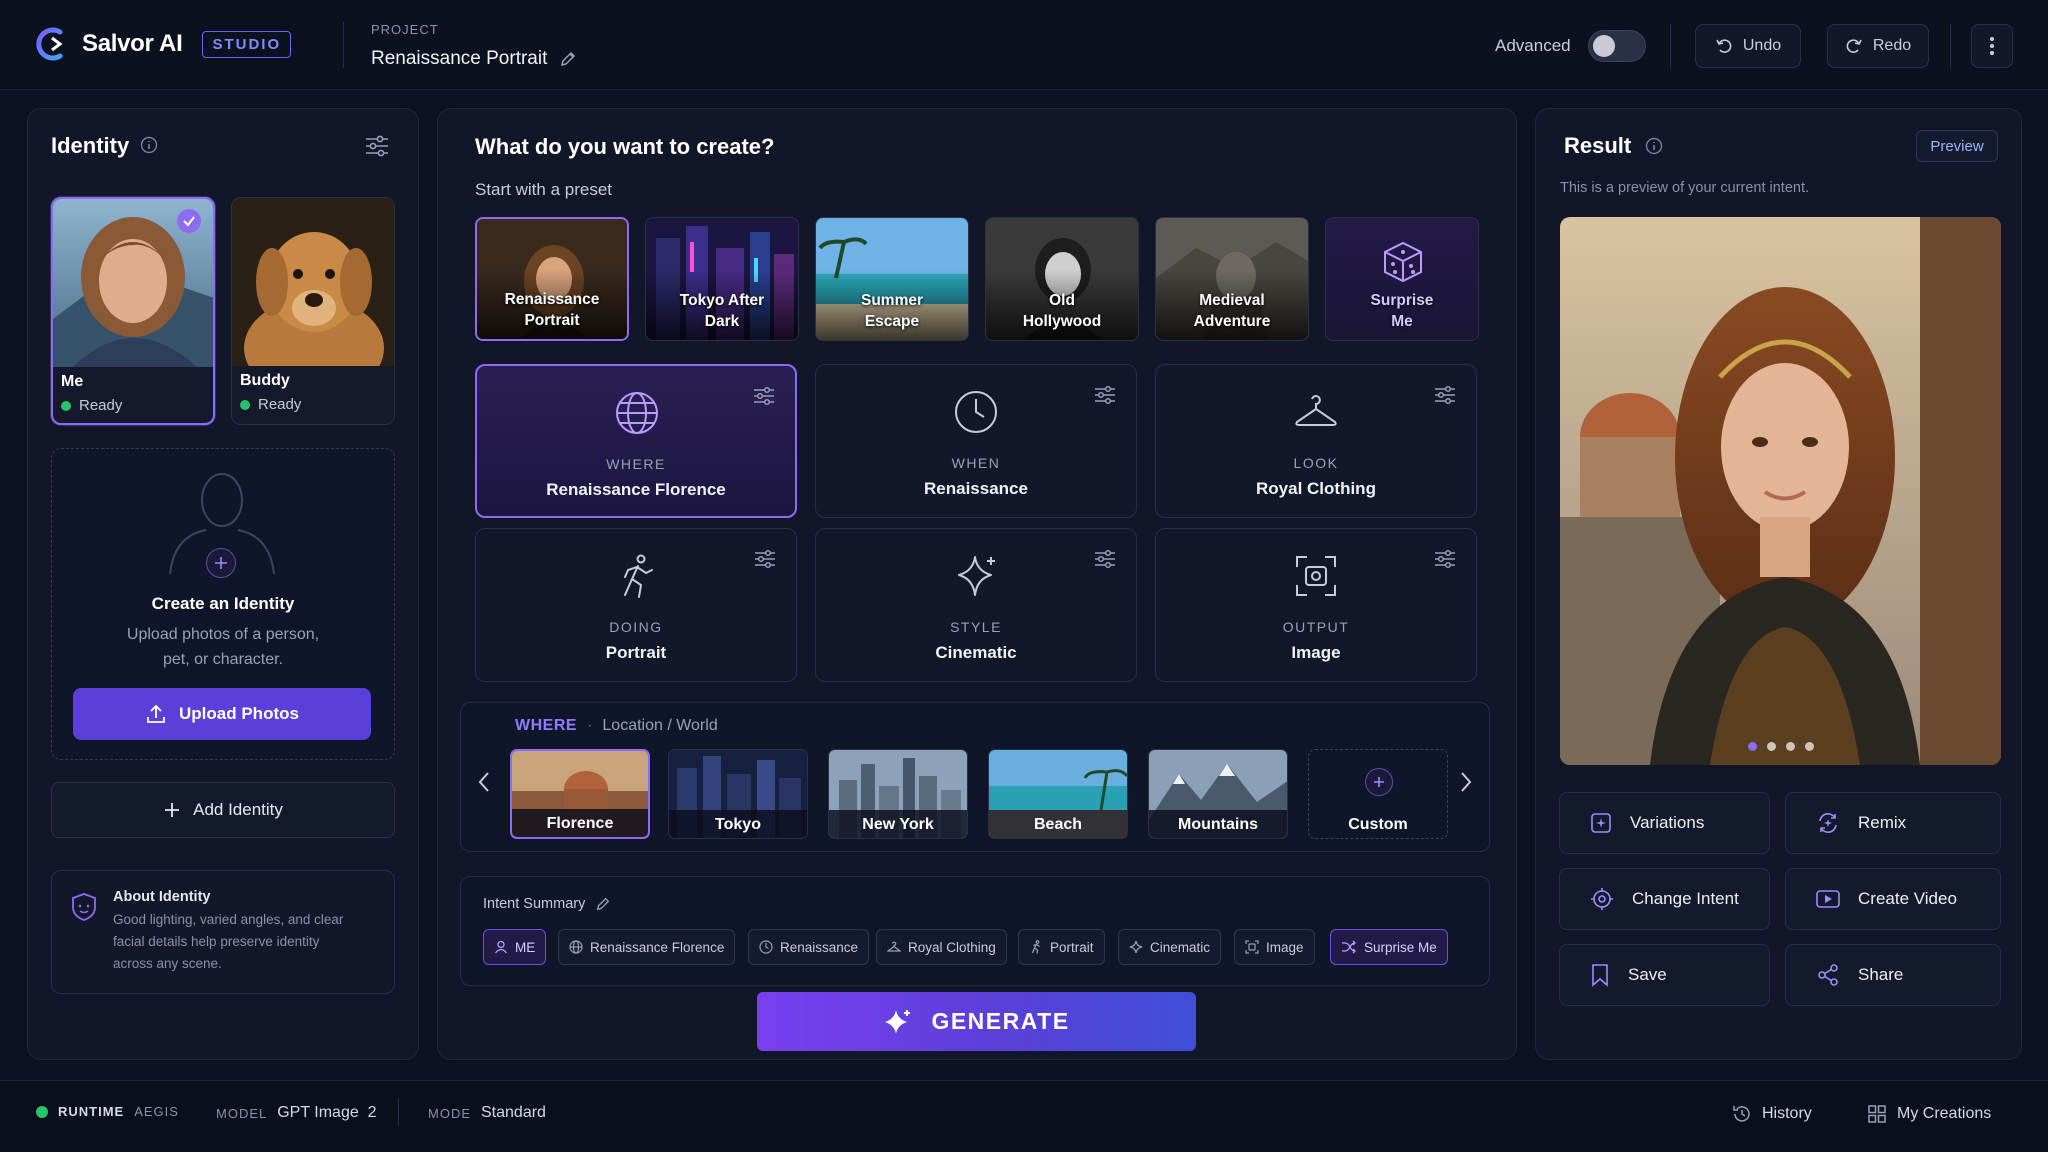 This screenshot has width=2048, height=1152. I want to click on where-option-new-york: New York, so click(898, 794).